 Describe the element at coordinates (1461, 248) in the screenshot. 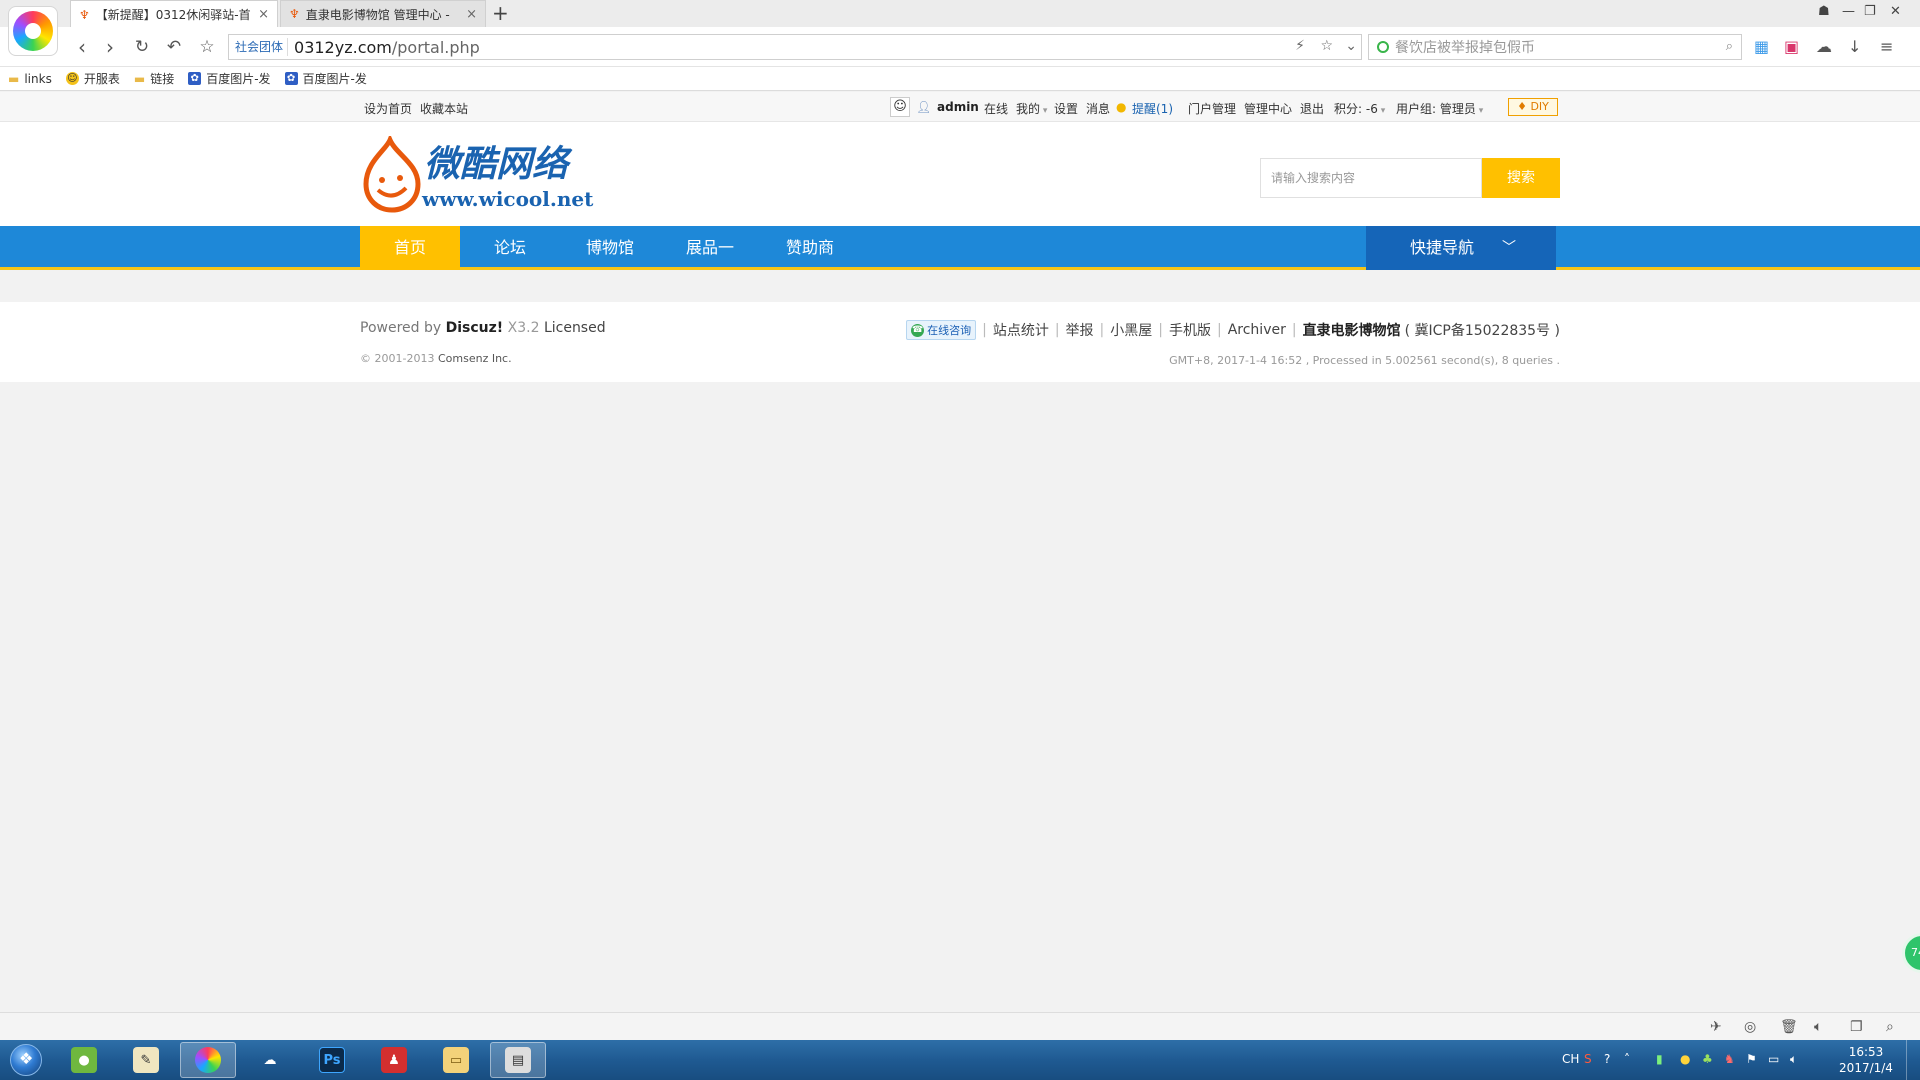

I see `quick-nav-button: 快捷导航 ﹀` at that location.